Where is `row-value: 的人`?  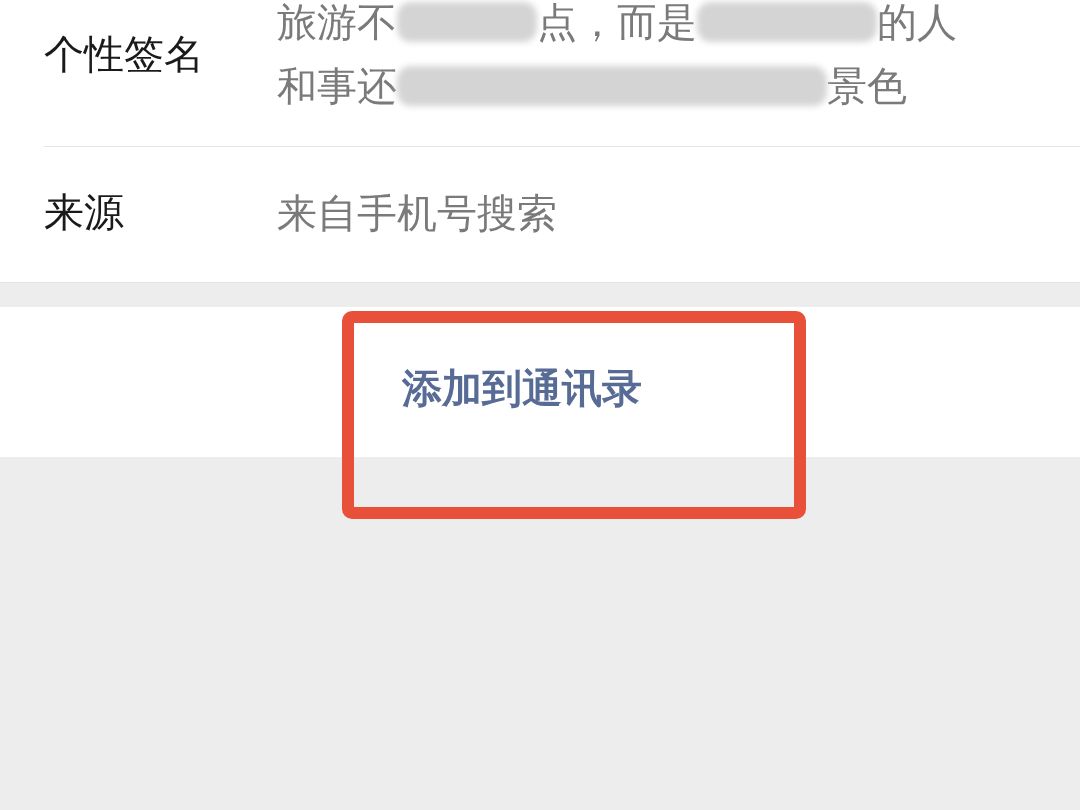 row-value: 的人 is located at coordinates (917, 23).